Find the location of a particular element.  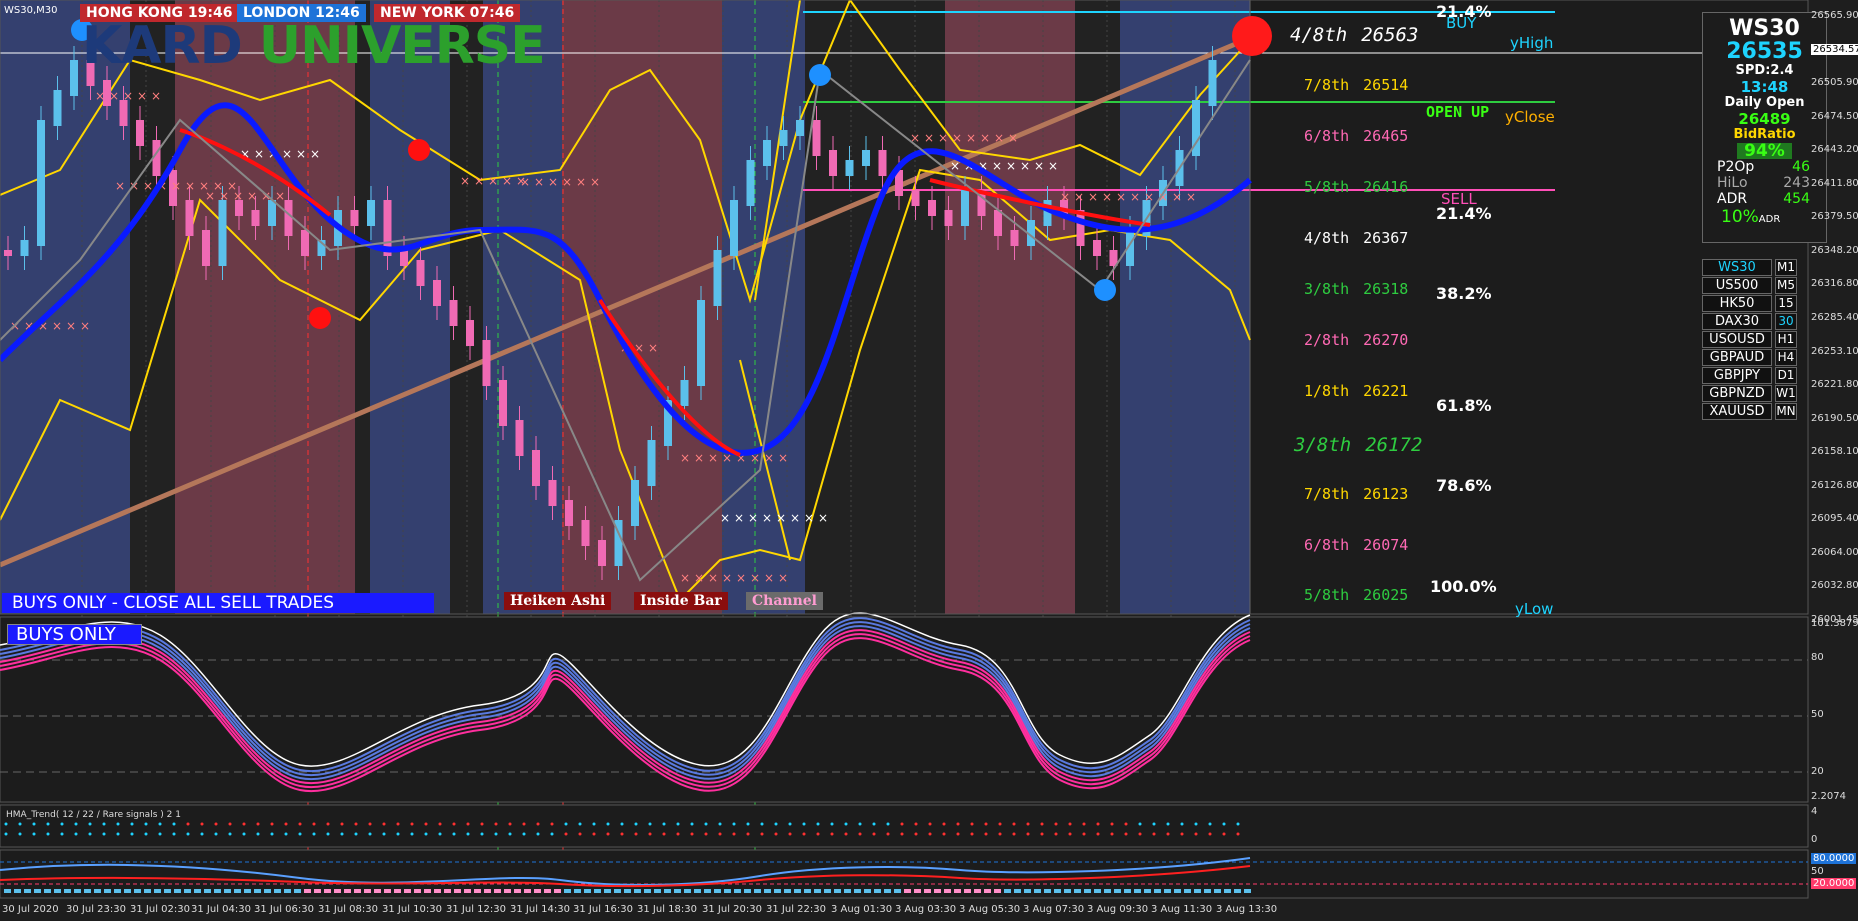

symbol-button: DAX30 is located at coordinates (1737, 321).